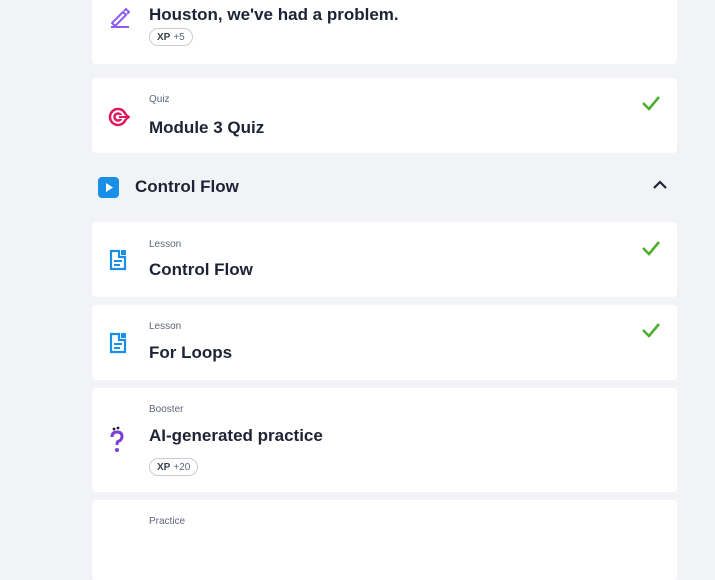  What do you see at coordinates (660, 187) in the screenshot?
I see `chevron-up-icon` at bounding box center [660, 187].